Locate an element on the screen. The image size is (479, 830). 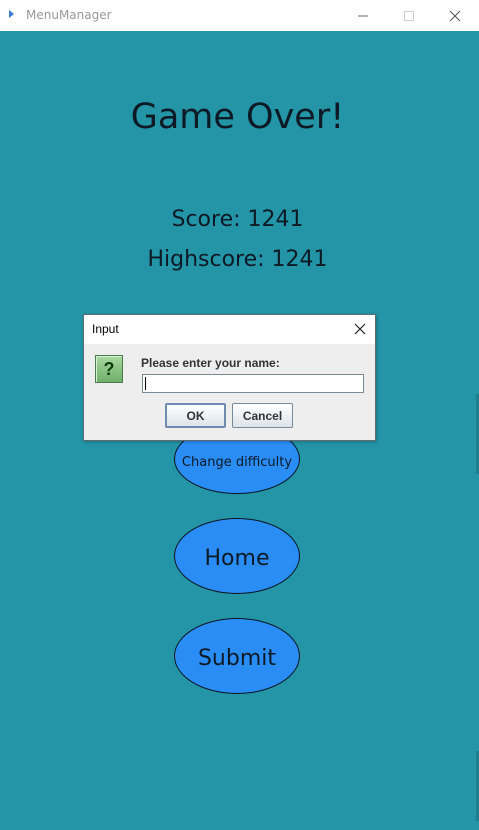
java-app-icon is located at coordinates (11, 14).